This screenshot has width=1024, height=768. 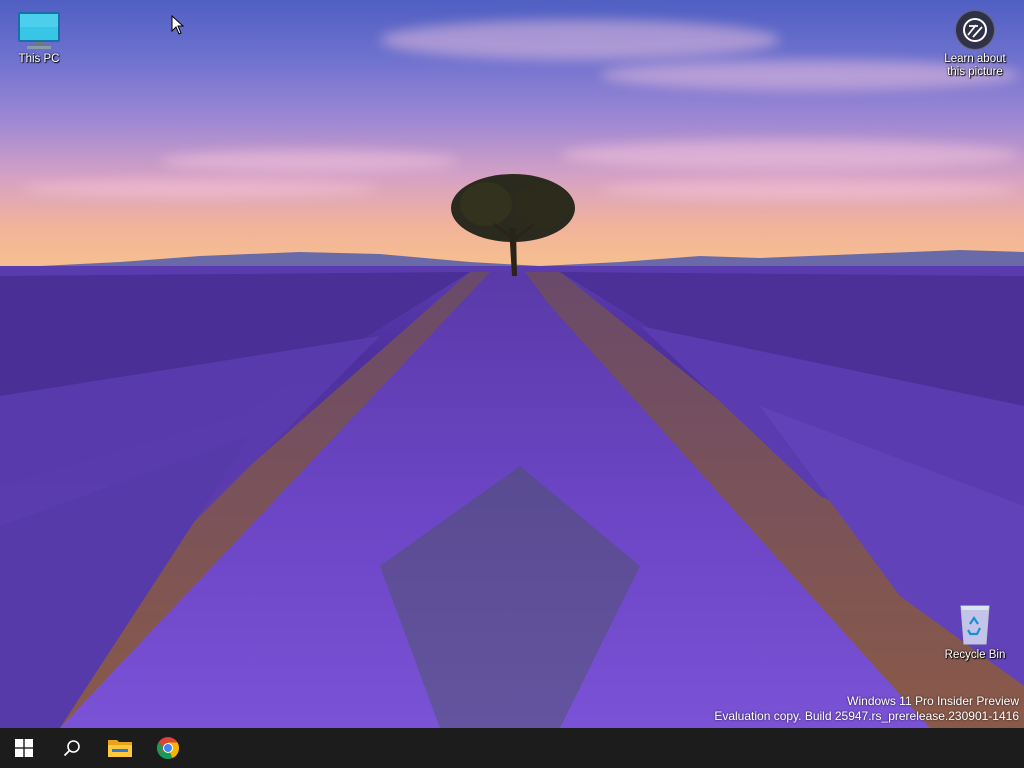 I want to click on taskbar, so click(x=512, y=748).